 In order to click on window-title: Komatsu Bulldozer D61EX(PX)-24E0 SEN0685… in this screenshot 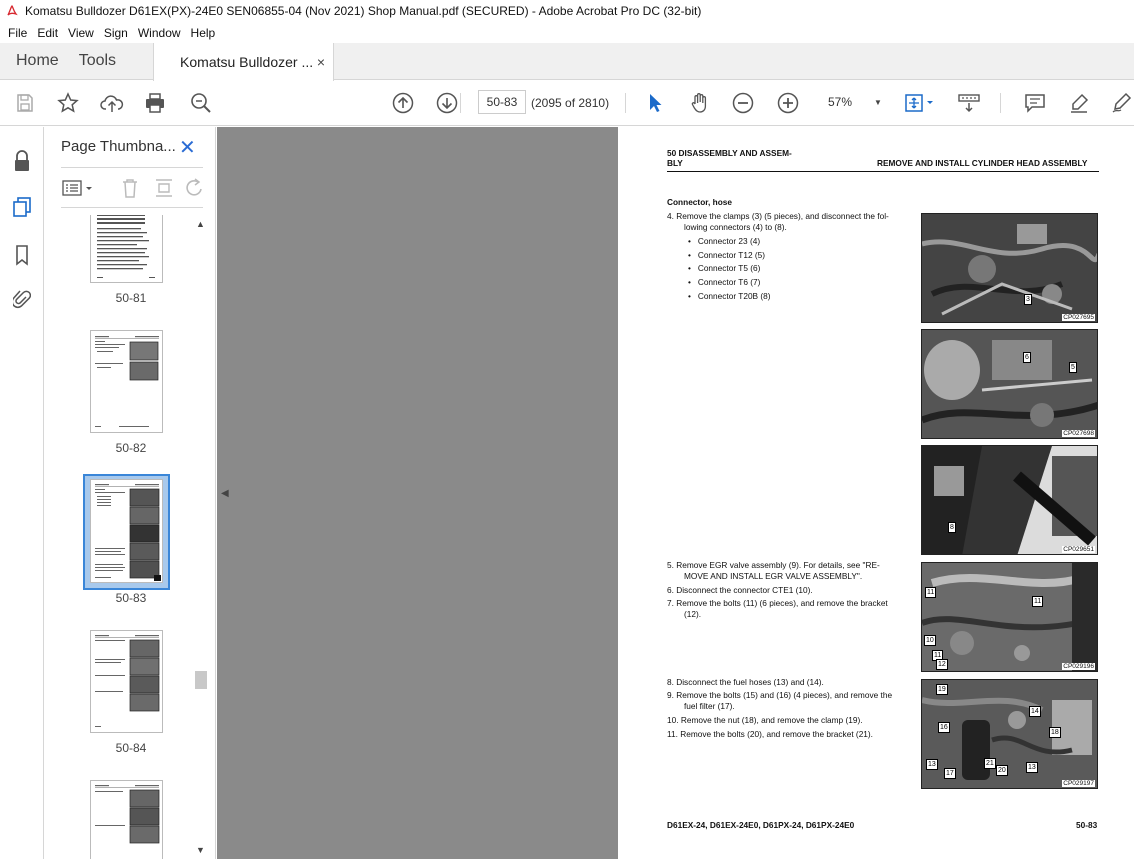, I will do `click(363, 11)`.